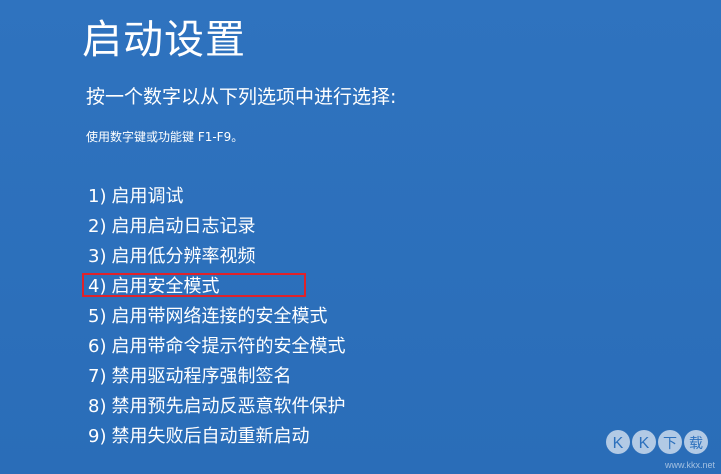 The height and width of the screenshot is (474, 721). I want to click on option-number: 3), so click(97, 256).